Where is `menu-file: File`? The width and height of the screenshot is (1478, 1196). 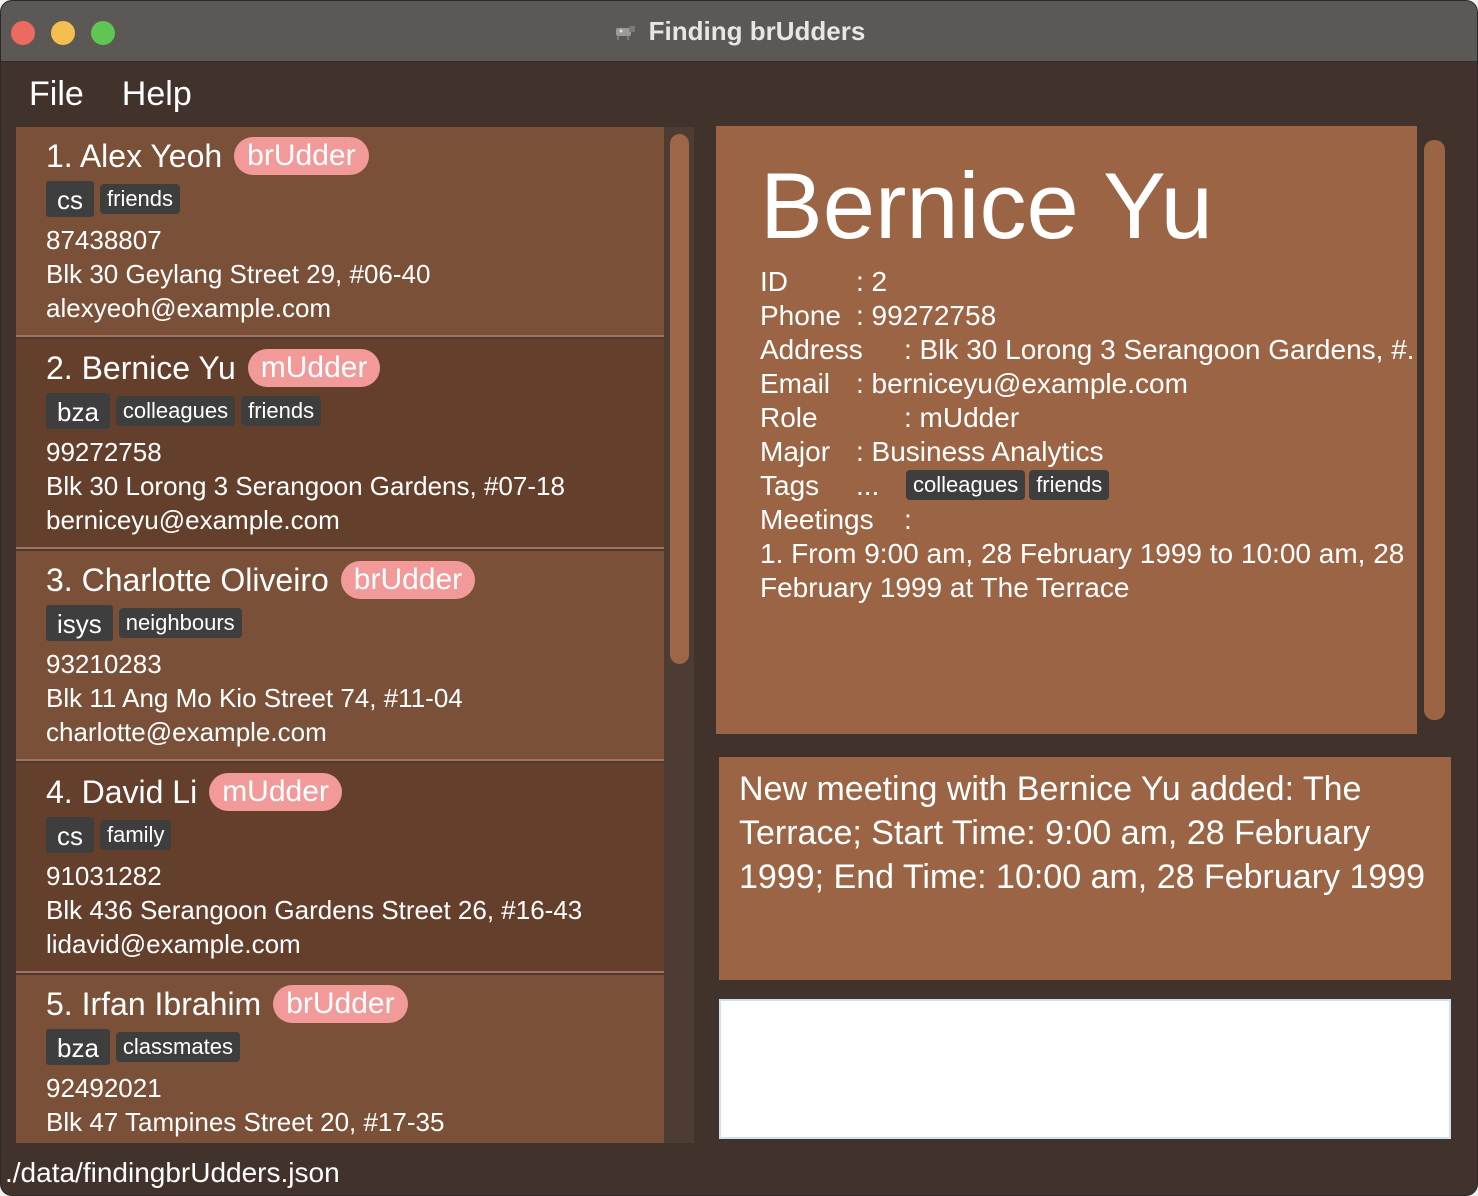 menu-file: File is located at coordinates (56, 94).